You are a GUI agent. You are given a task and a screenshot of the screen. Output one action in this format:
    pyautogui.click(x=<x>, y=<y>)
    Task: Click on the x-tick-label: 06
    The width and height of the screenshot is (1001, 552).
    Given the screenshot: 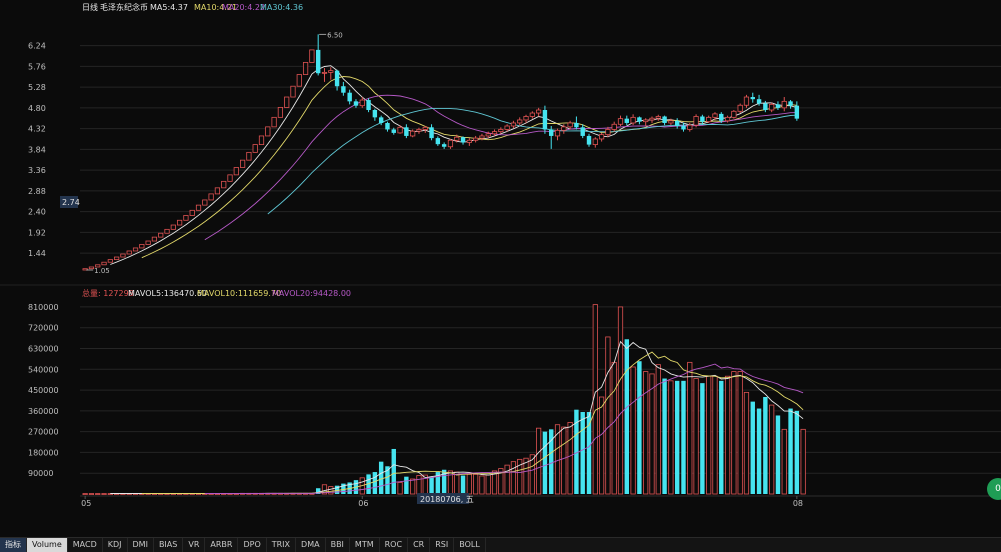 What is the action you would take?
    pyautogui.click(x=363, y=503)
    